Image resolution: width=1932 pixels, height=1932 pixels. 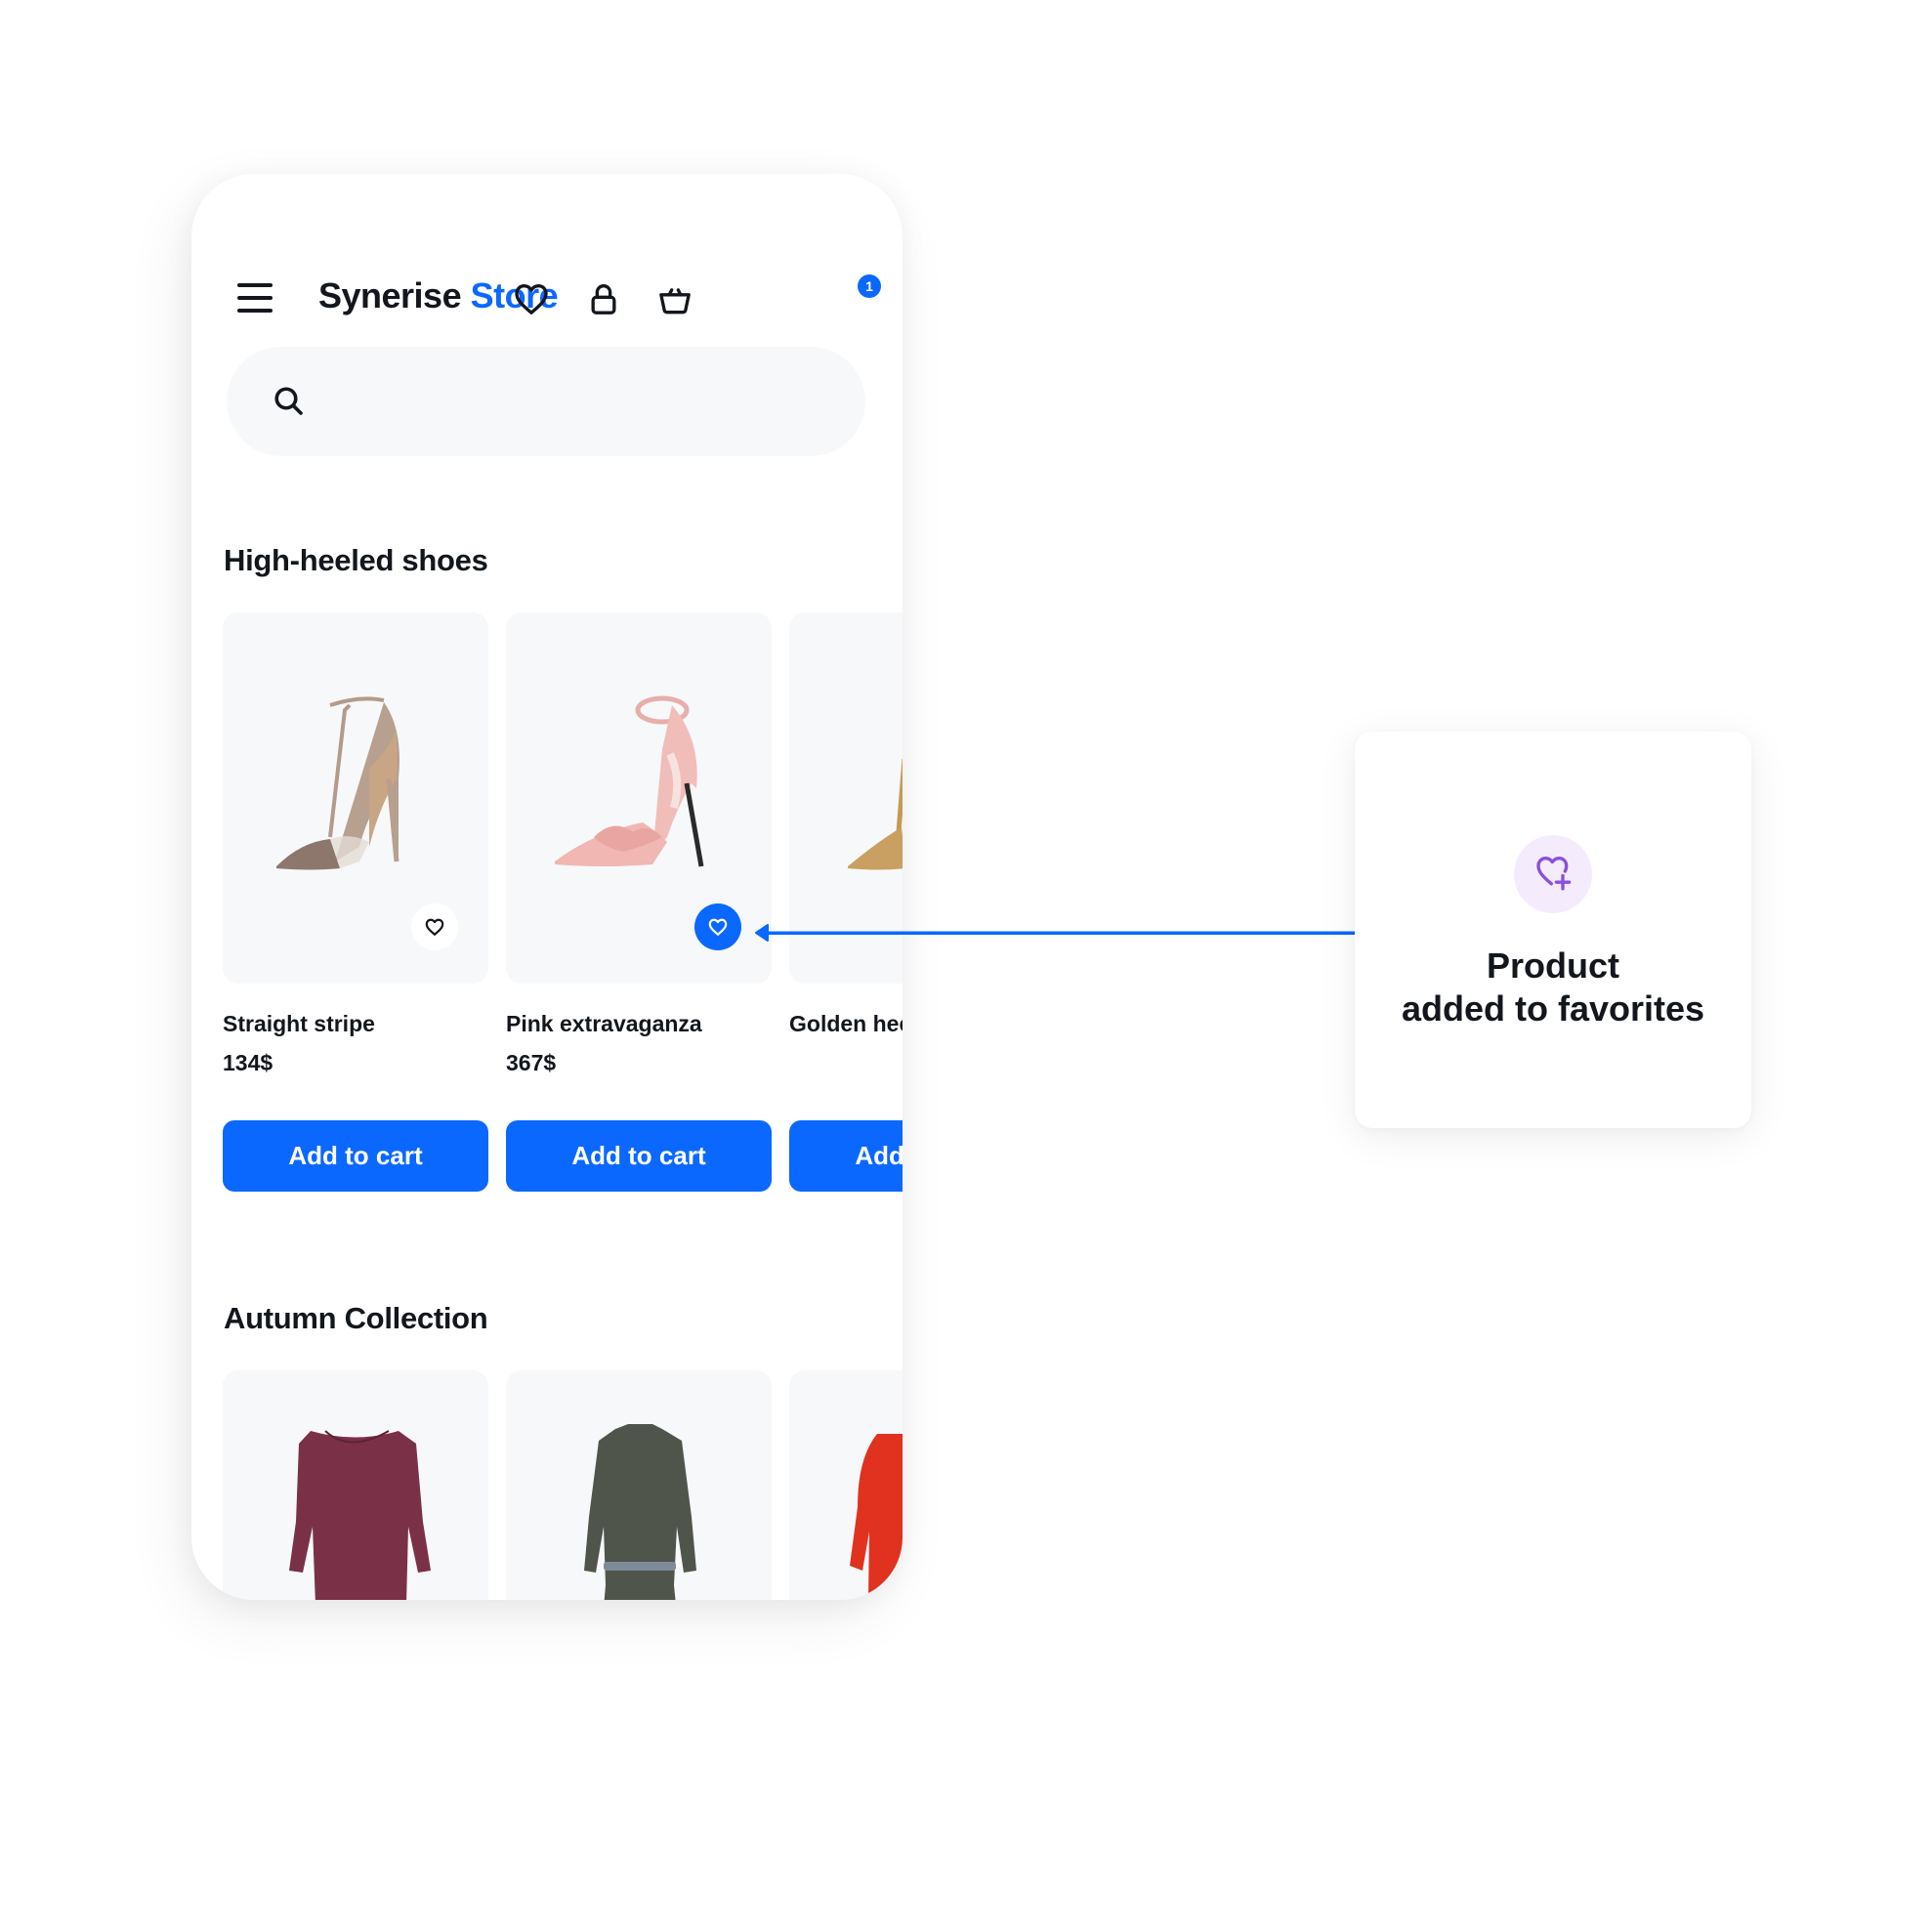 I want to click on heart-icon, so click(x=531, y=299).